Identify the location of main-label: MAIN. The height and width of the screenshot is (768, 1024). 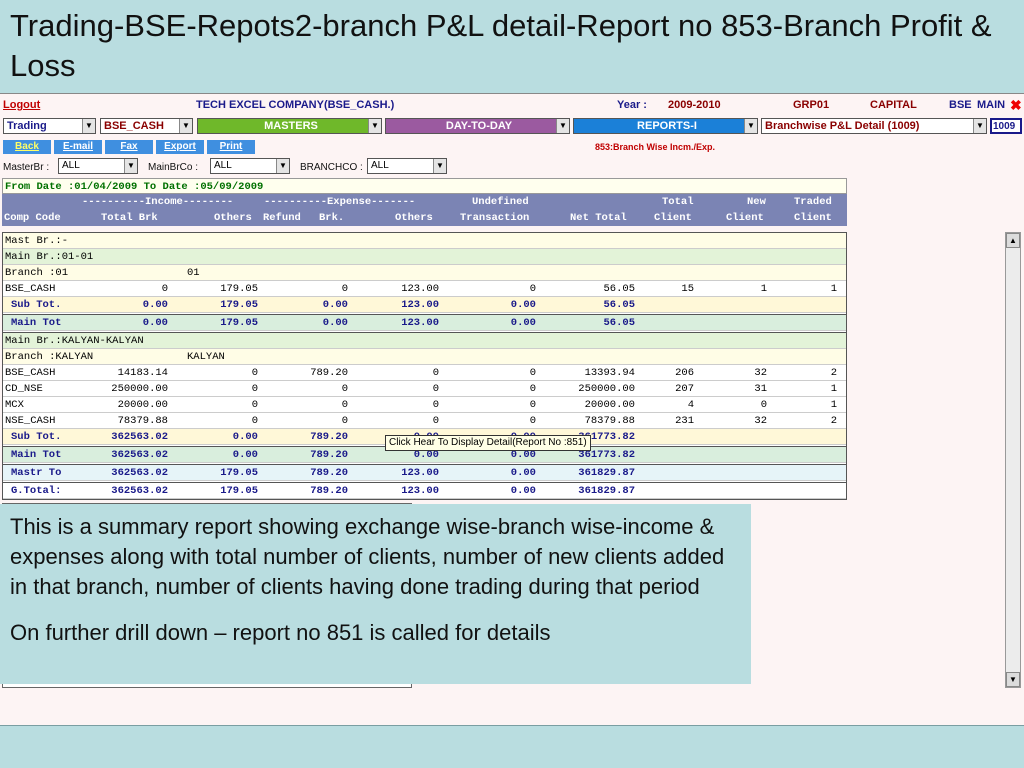
(991, 105).